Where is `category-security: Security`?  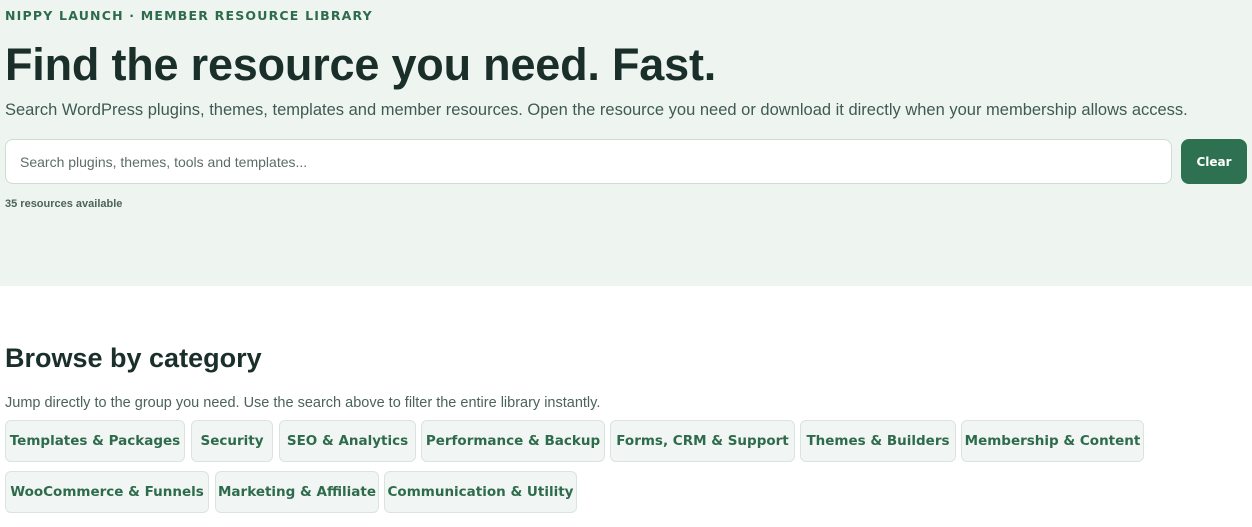 category-security: Security is located at coordinates (232, 441).